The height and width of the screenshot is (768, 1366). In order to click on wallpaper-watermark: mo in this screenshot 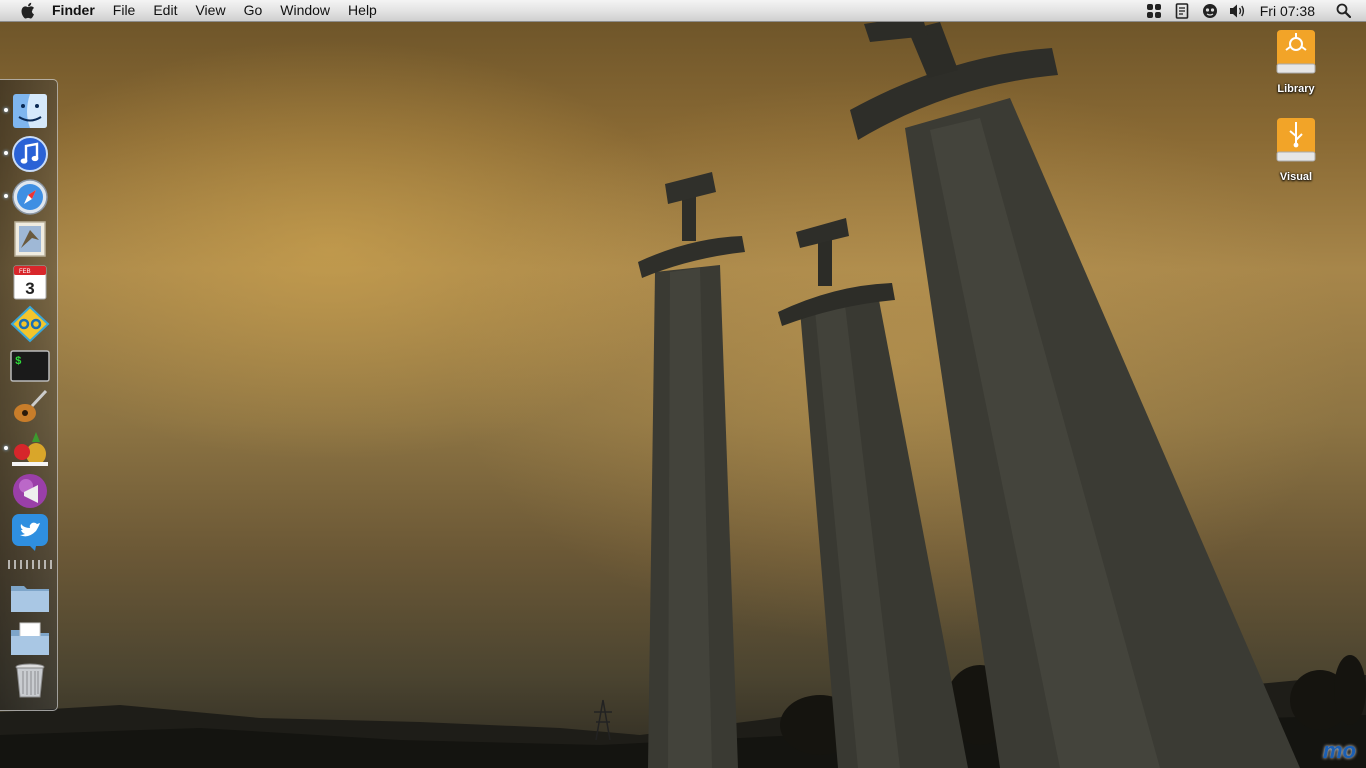, I will do `click(1339, 750)`.